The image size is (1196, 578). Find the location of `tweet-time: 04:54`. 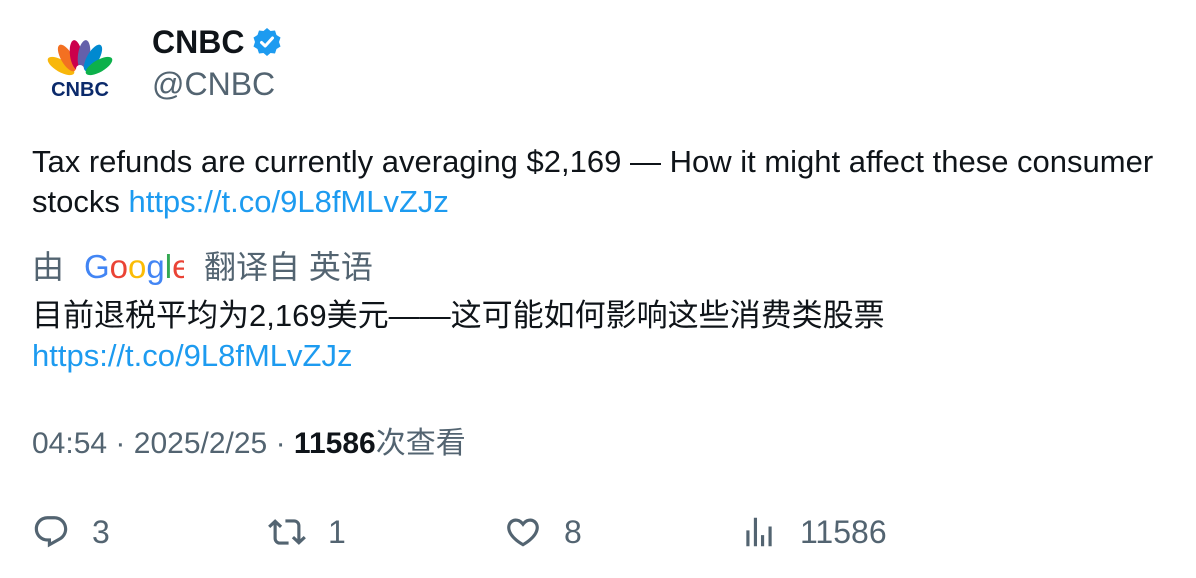

tweet-time: 04:54 is located at coordinates (69, 443).